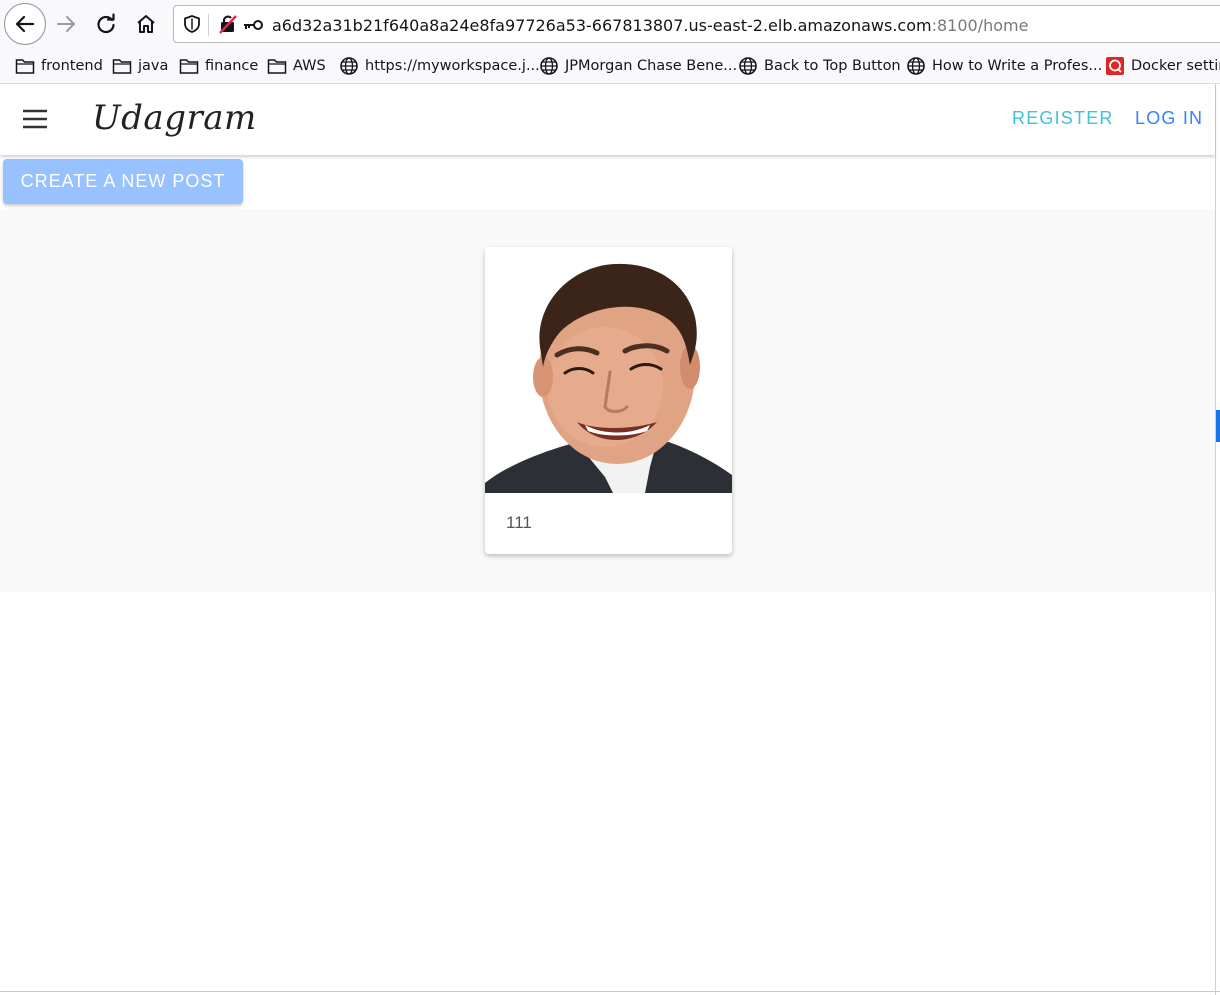 This screenshot has height=995, width=1220. Describe the element at coordinates (192, 24) in the screenshot. I see `shield-icon` at that location.